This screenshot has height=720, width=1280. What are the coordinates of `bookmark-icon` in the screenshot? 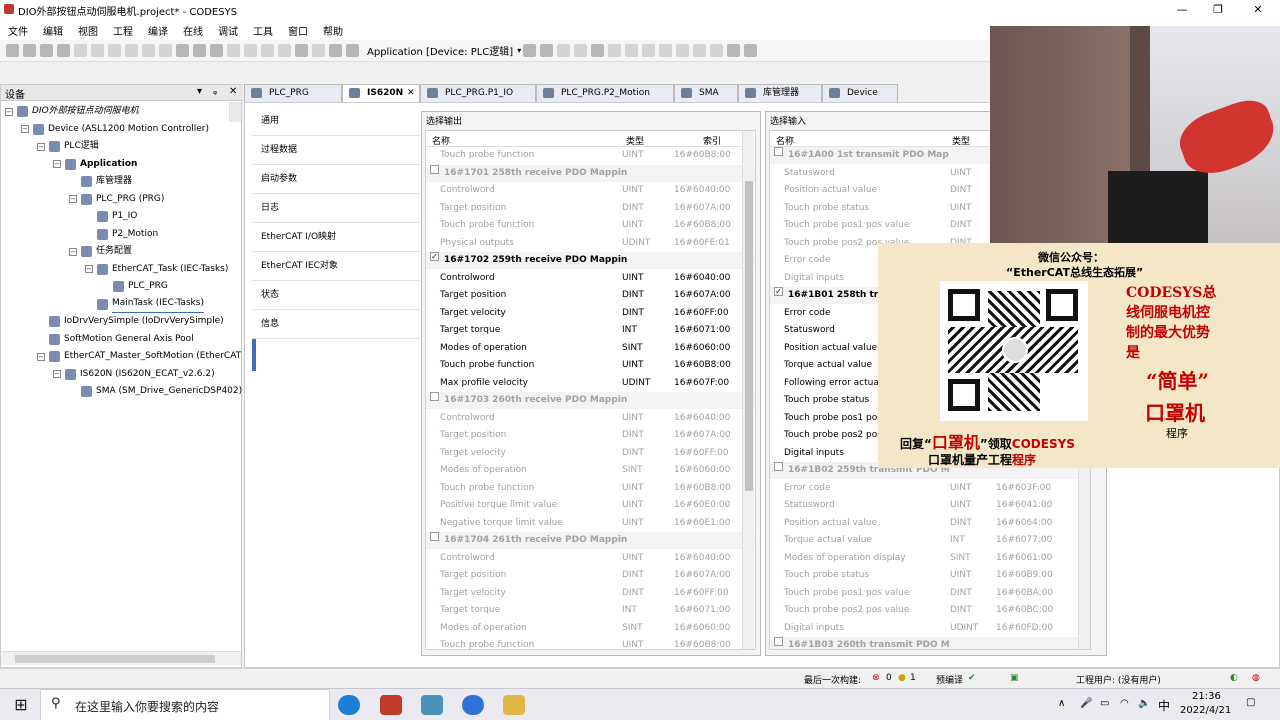 It's located at (233, 50).